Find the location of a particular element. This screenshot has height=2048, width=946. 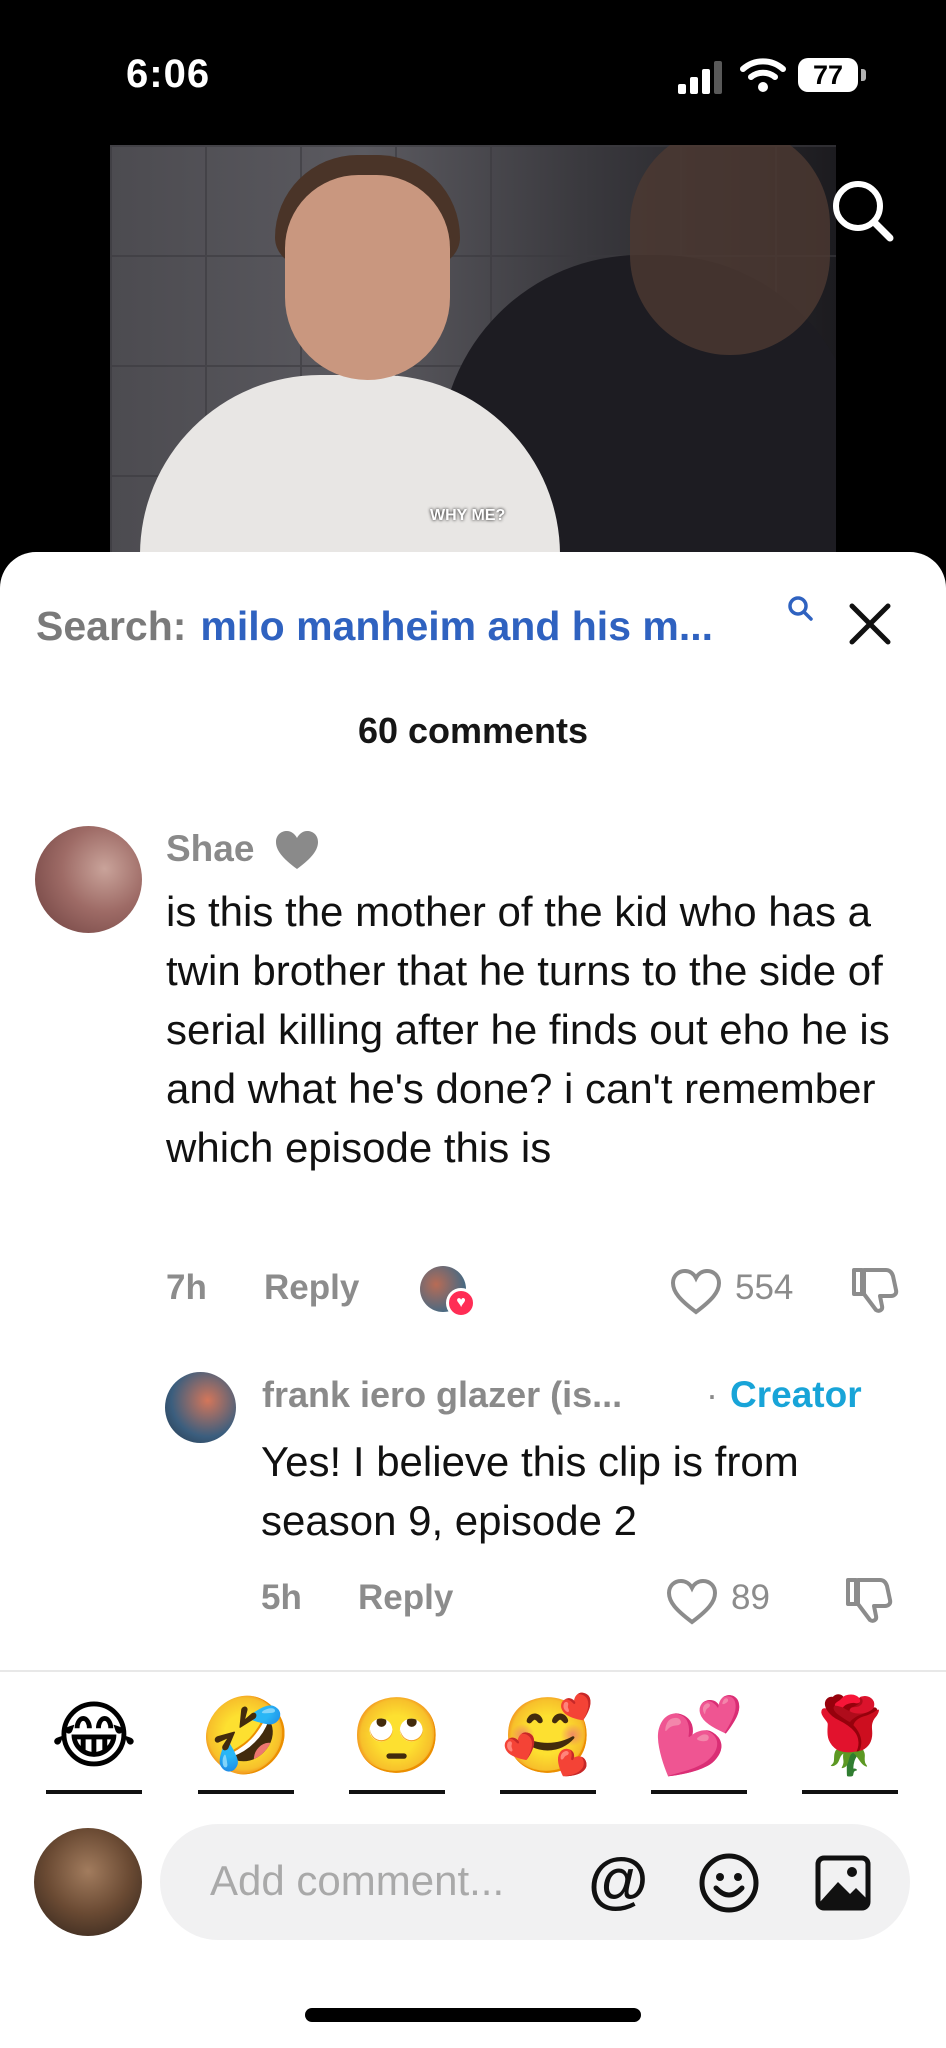

my-avatar is located at coordinates (88, 1882).